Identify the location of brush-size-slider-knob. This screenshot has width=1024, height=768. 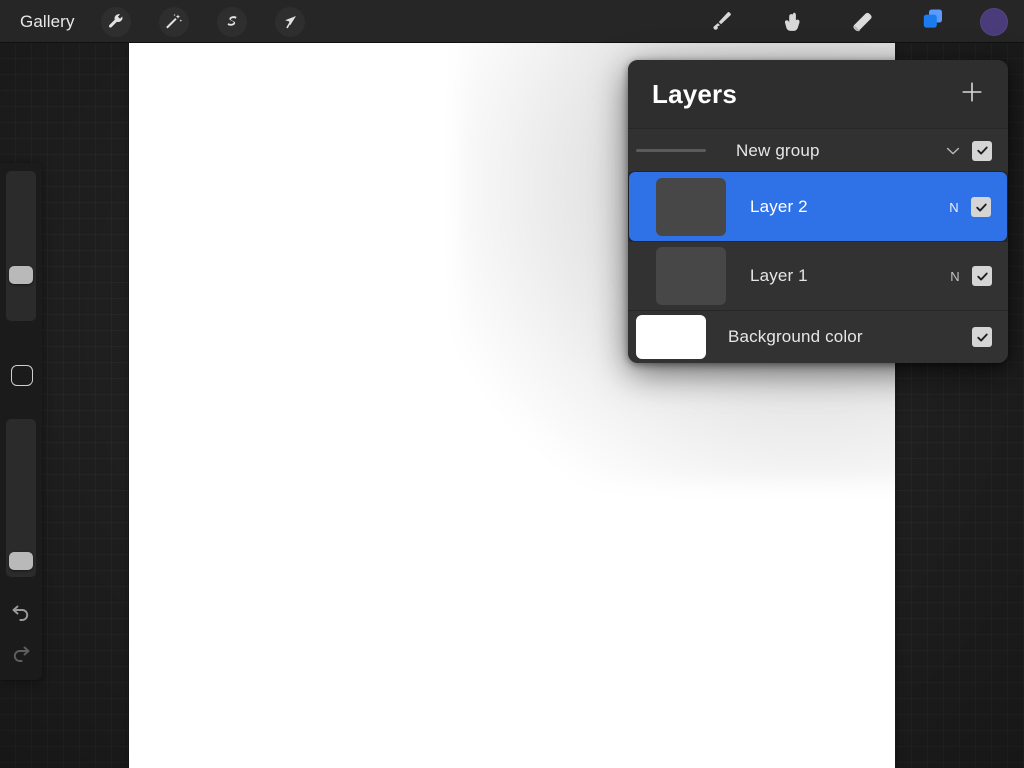
(21, 275).